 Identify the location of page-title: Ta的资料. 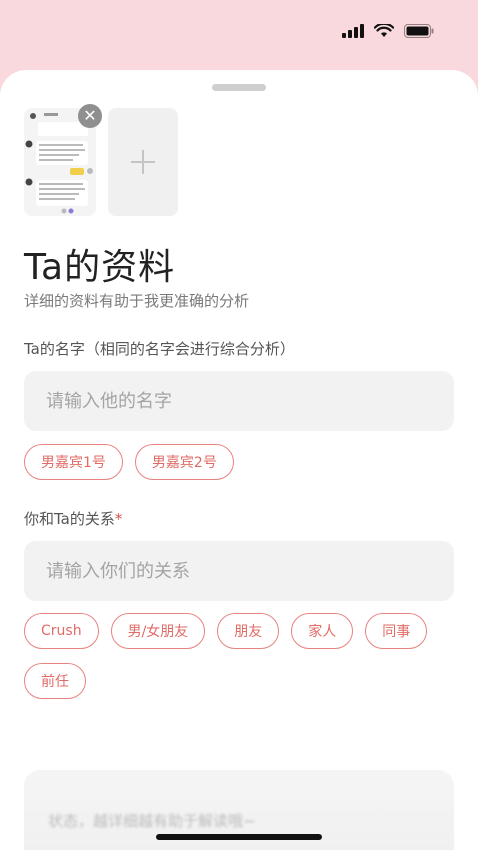
(100, 267).